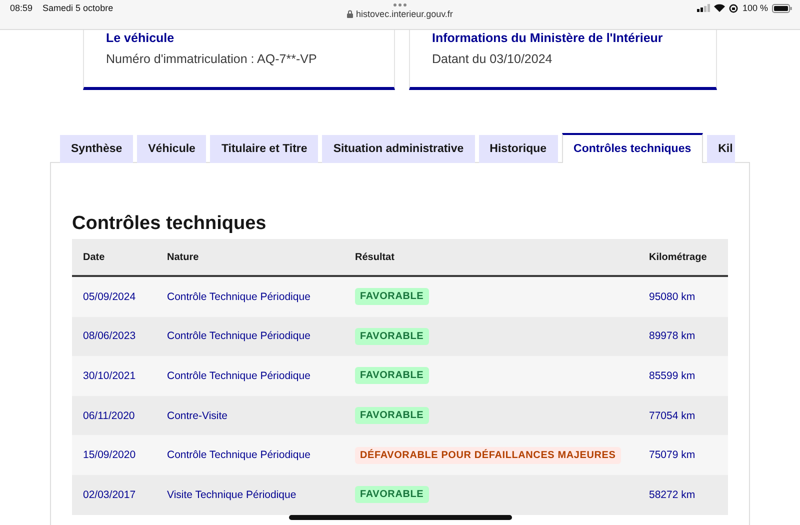 The height and width of the screenshot is (525, 800). Describe the element at coordinates (672, 296) in the screenshot. I see `mileage-cell-text: 95080 km` at that location.